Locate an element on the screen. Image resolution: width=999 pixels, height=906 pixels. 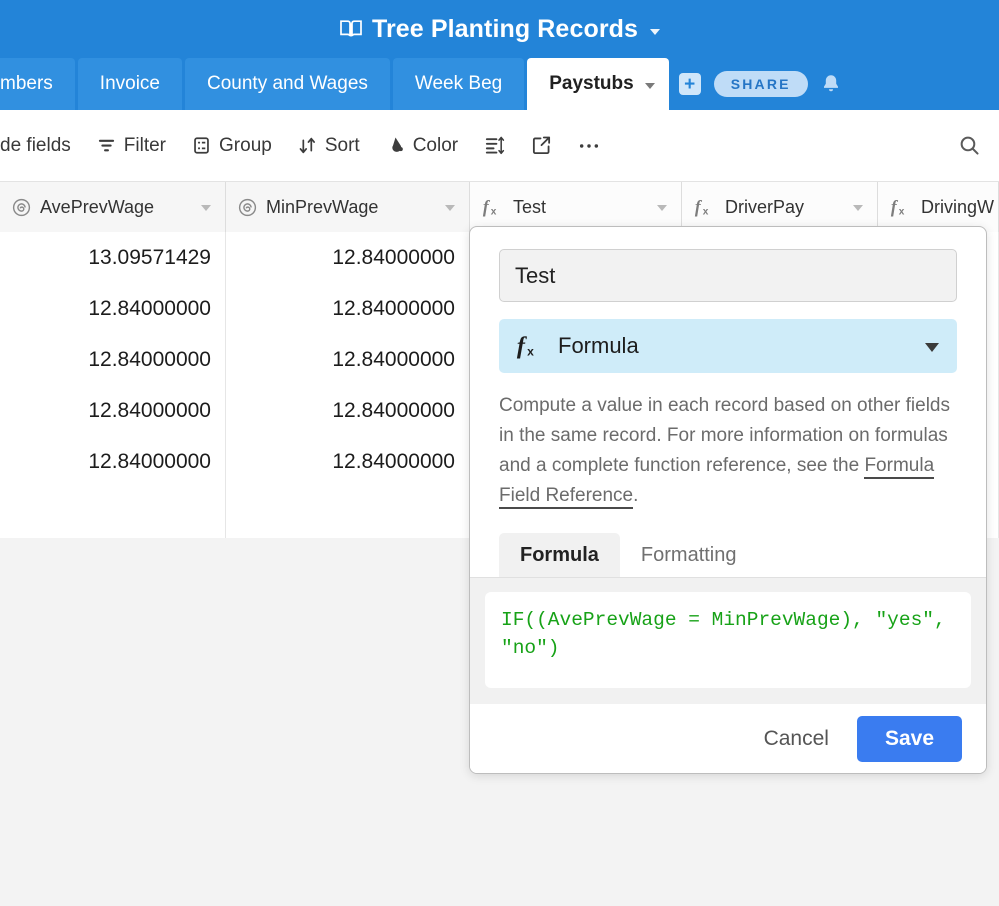
column-header-label: DrivingW is located at coordinates (958, 206).